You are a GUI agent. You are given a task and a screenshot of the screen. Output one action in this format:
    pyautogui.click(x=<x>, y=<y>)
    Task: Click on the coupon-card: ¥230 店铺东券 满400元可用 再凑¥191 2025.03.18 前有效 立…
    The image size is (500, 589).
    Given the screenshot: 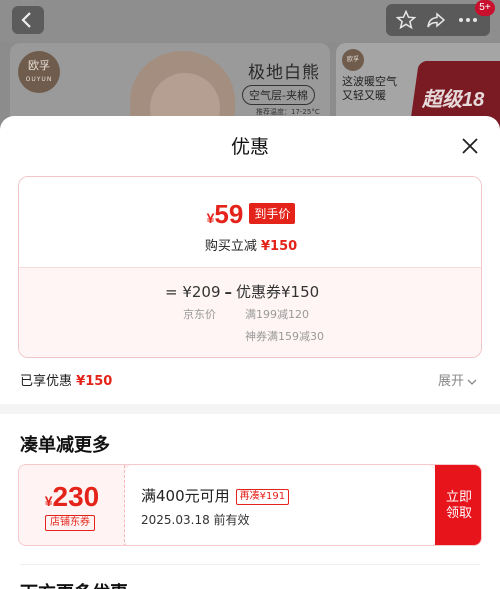 What is the action you would take?
    pyautogui.click(x=250, y=505)
    